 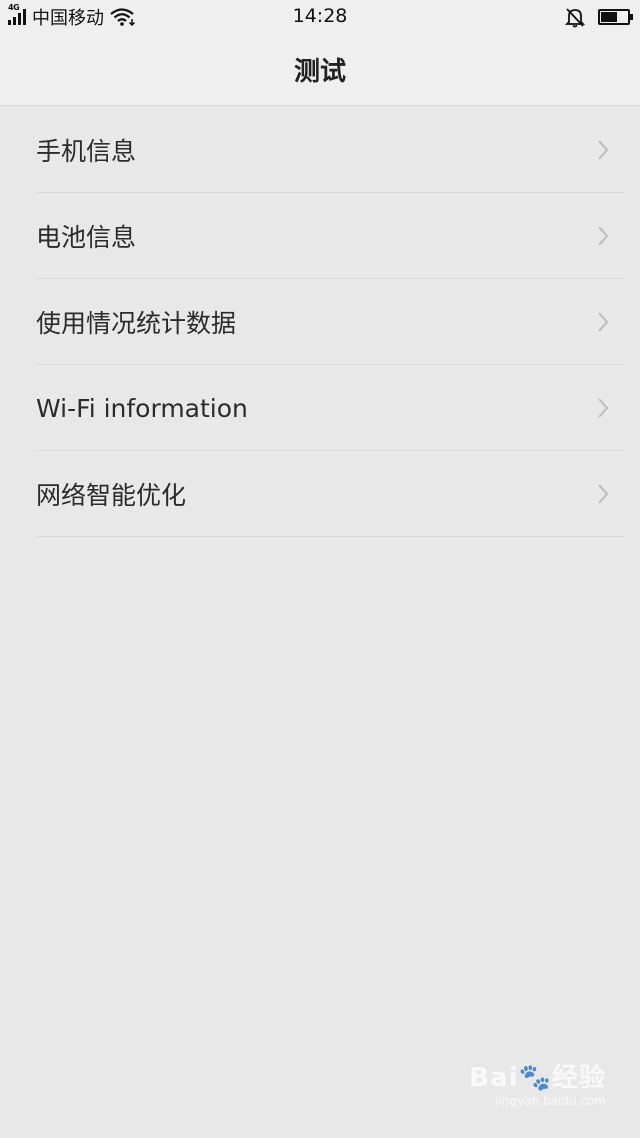 What do you see at coordinates (320, 150) in the screenshot?
I see `list-item-phone-info: 手机信息` at bounding box center [320, 150].